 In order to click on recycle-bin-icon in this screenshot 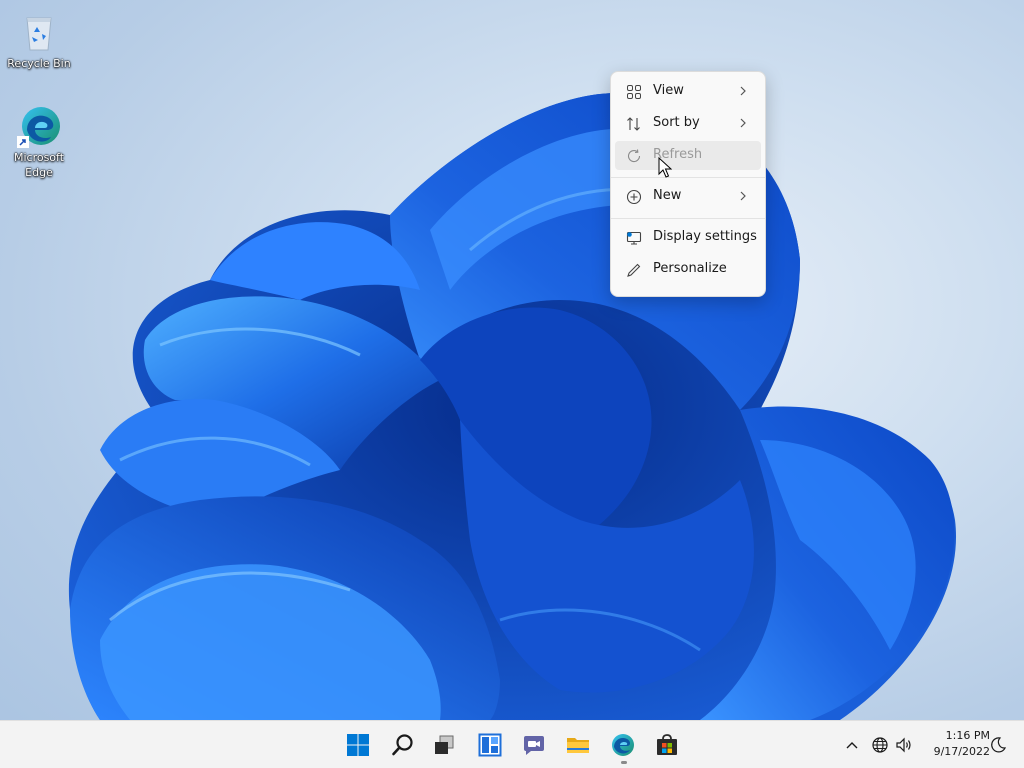, I will do `click(39, 32)`.